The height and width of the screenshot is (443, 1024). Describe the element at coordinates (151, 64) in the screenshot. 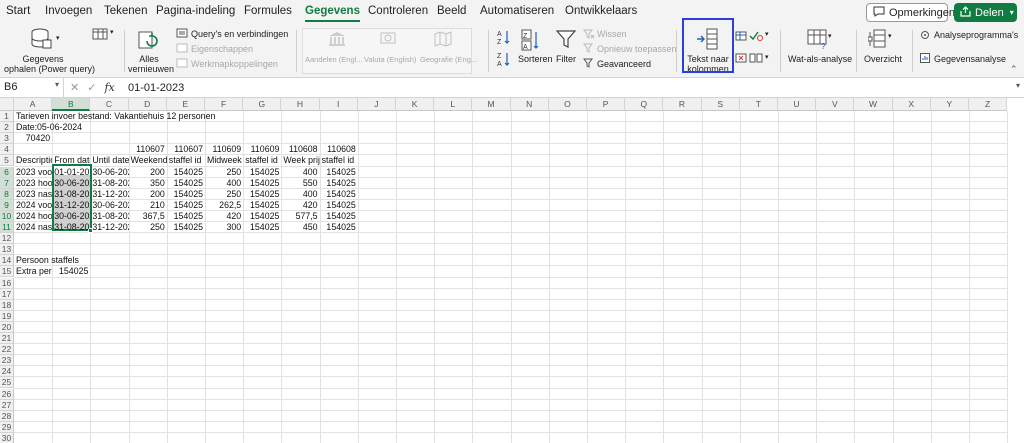

I see `refresh-all-button: Alles vernieuwen` at that location.